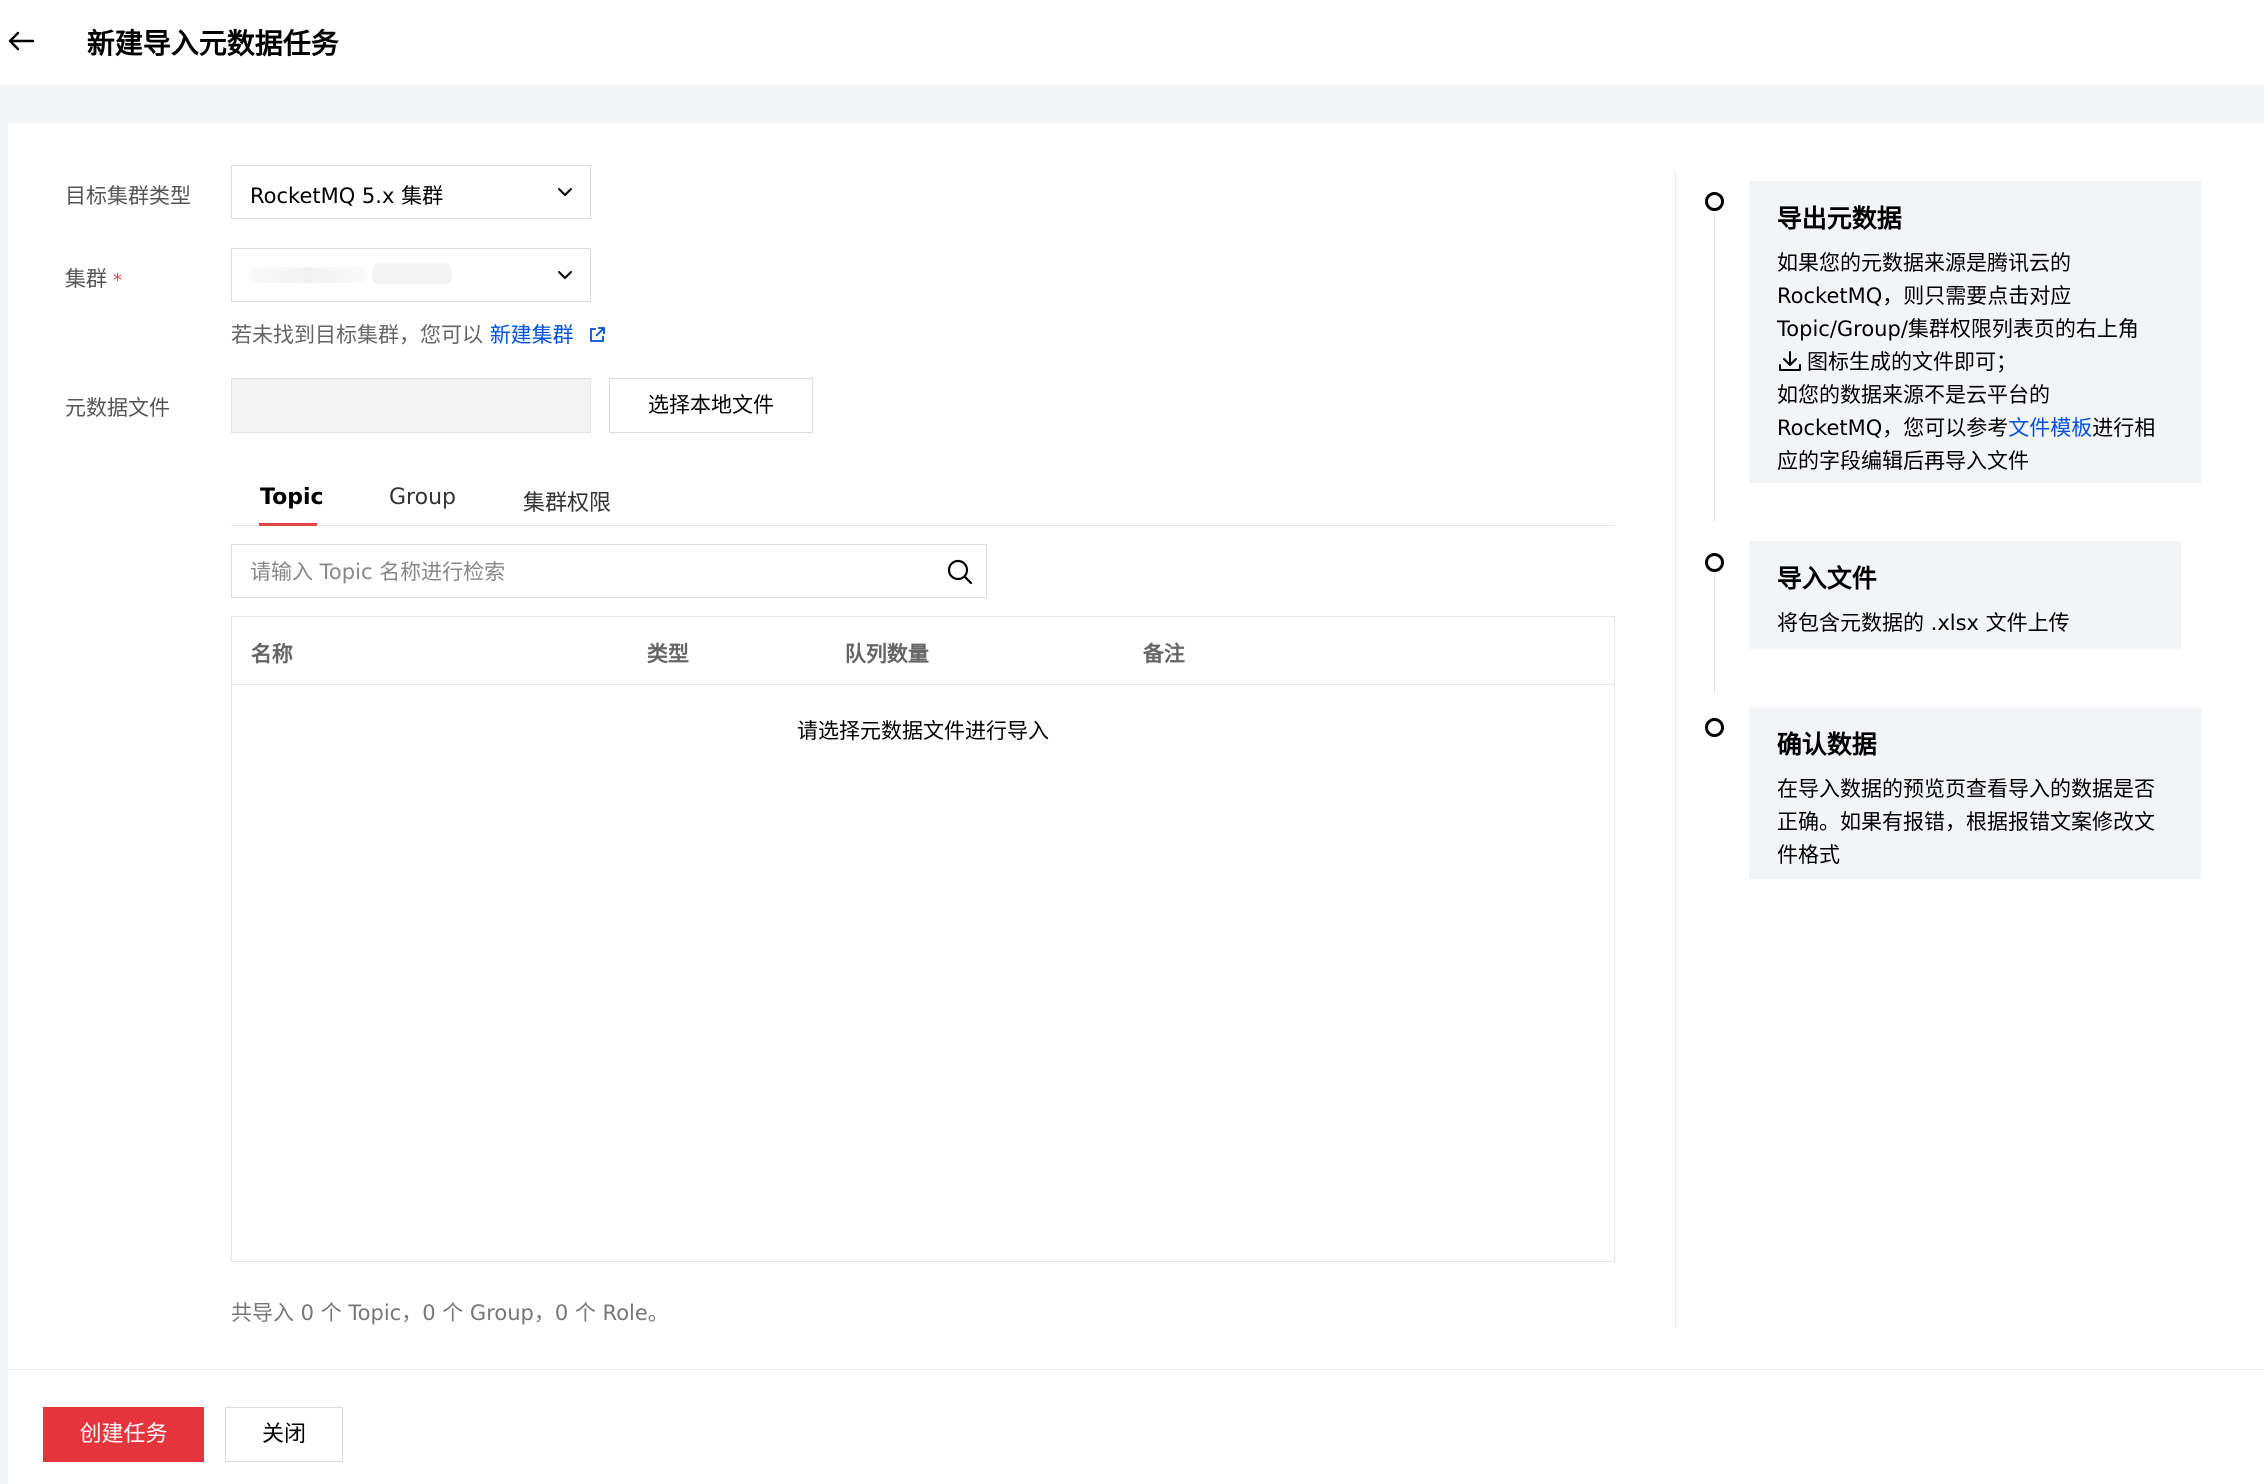 This screenshot has width=2264, height=1484. I want to click on cluster-type-select: RocketMQ 5.x 集群, so click(411, 192).